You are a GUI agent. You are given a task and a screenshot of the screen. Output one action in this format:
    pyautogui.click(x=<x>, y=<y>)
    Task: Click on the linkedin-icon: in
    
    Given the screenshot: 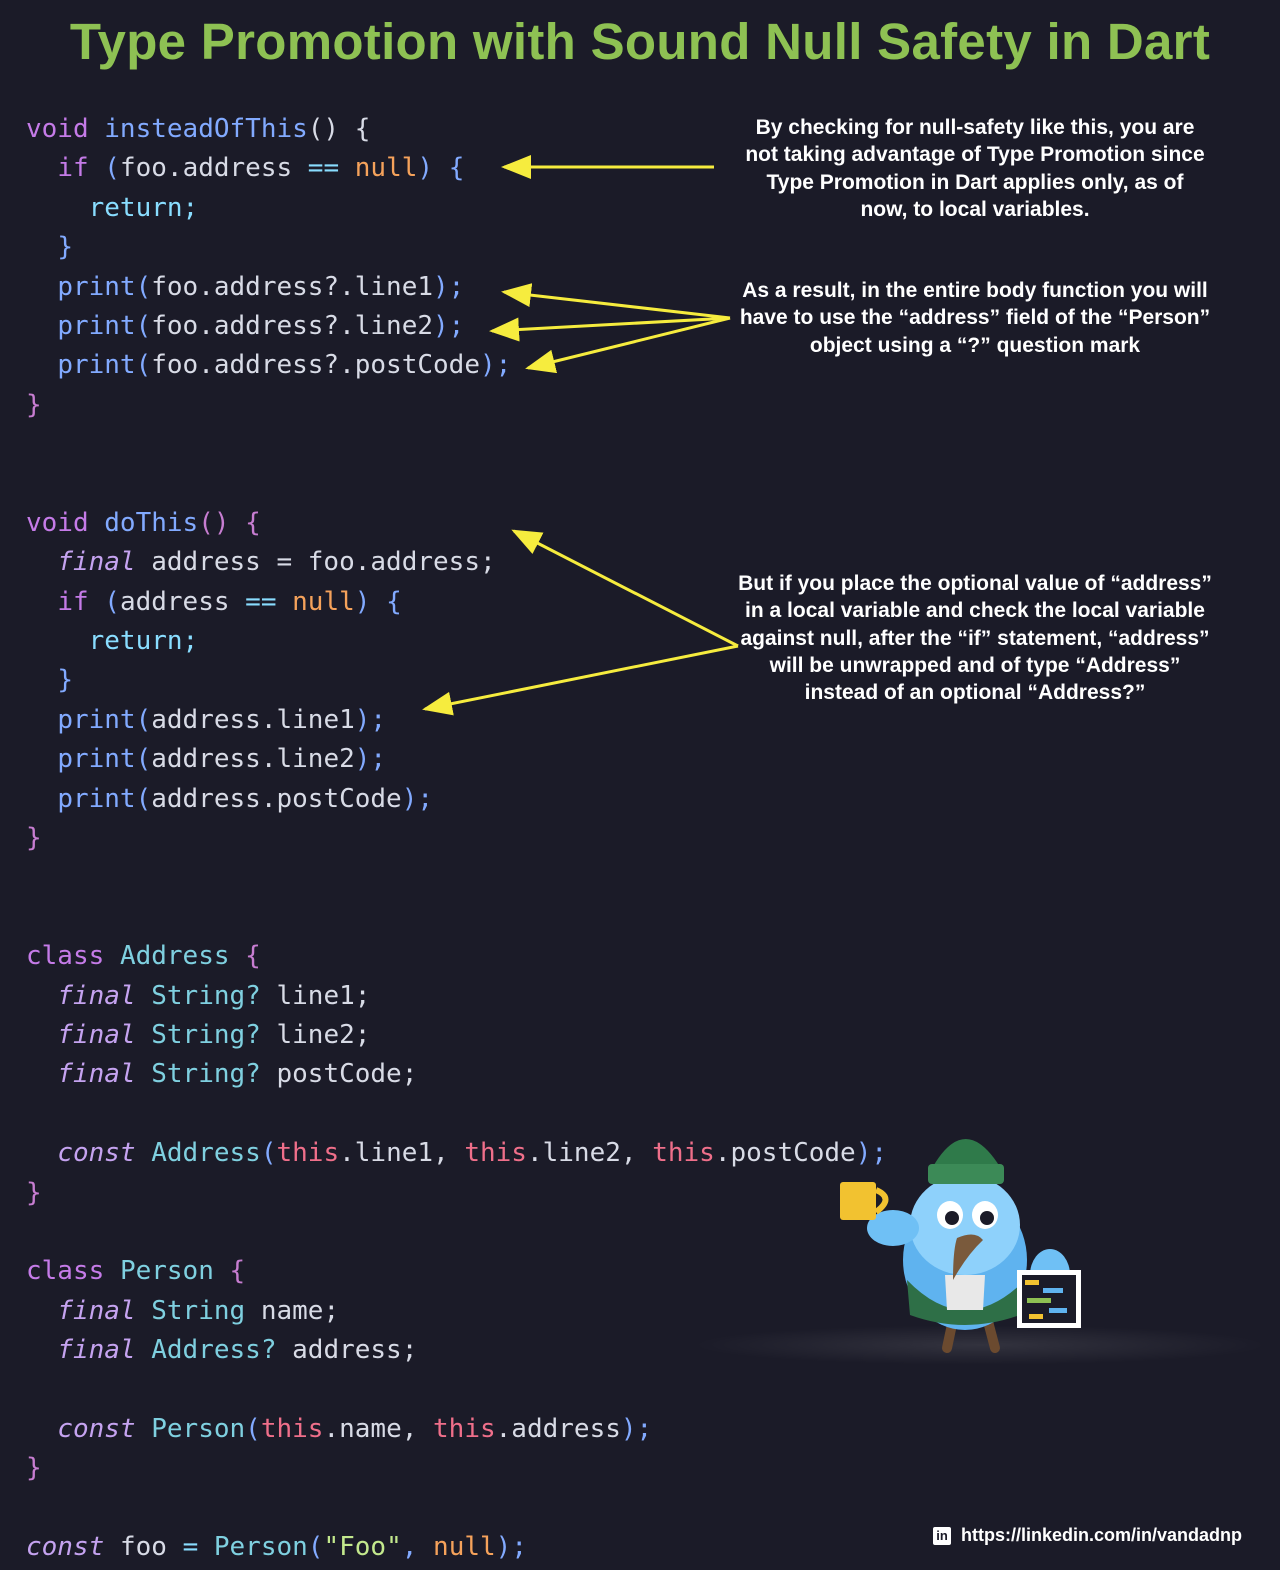 What is the action you would take?
    pyautogui.click(x=941, y=1535)
    